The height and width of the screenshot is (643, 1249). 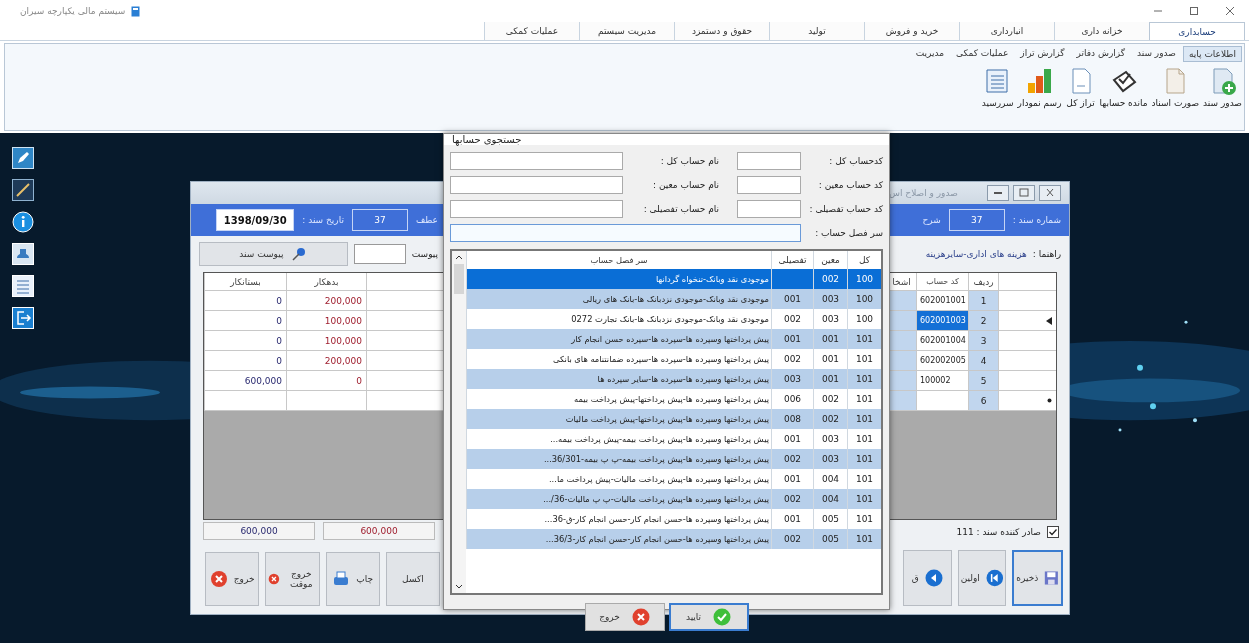 What do you see at coordinates (23, 158) in the screenshot?
I see `edit-icon` at bounding box center [23, 158].